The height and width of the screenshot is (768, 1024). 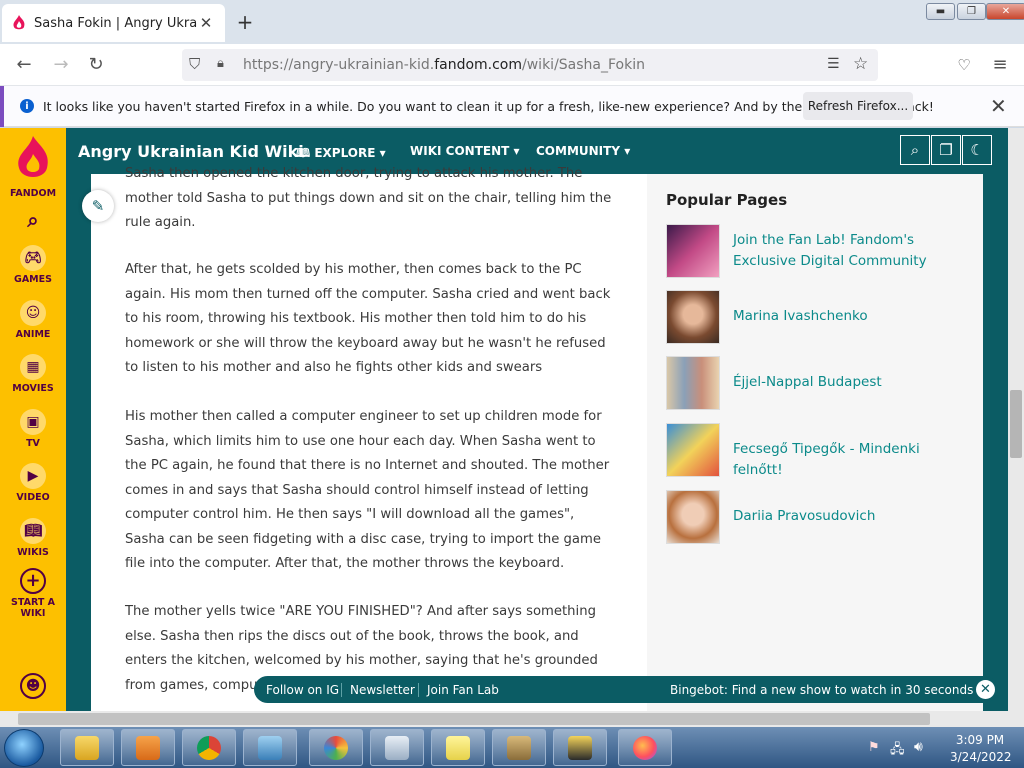 I want to click on popular-page-item: Dariia Pravosudovich, so click(x=816, y=517).